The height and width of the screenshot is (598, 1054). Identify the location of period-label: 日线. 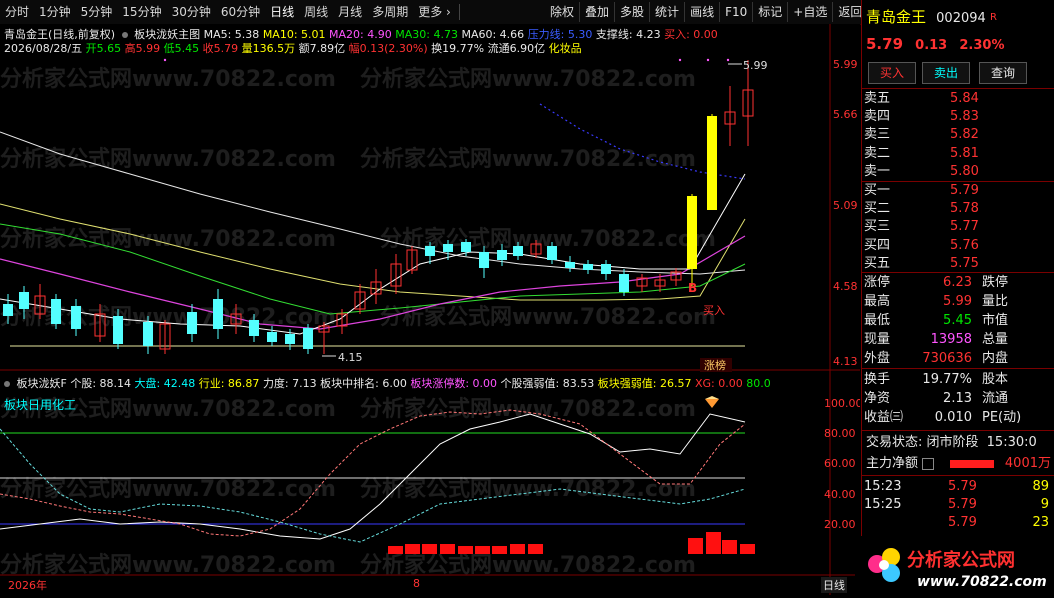
(834, 585).